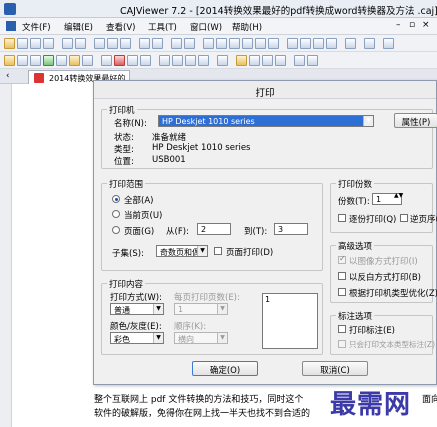 The width and height of the screenshot is (437, 427). What do you see at coordinates (335, 368) in the screenshot?
I see `cancel-button: 取消(C)` at bounding box center [335, 368].